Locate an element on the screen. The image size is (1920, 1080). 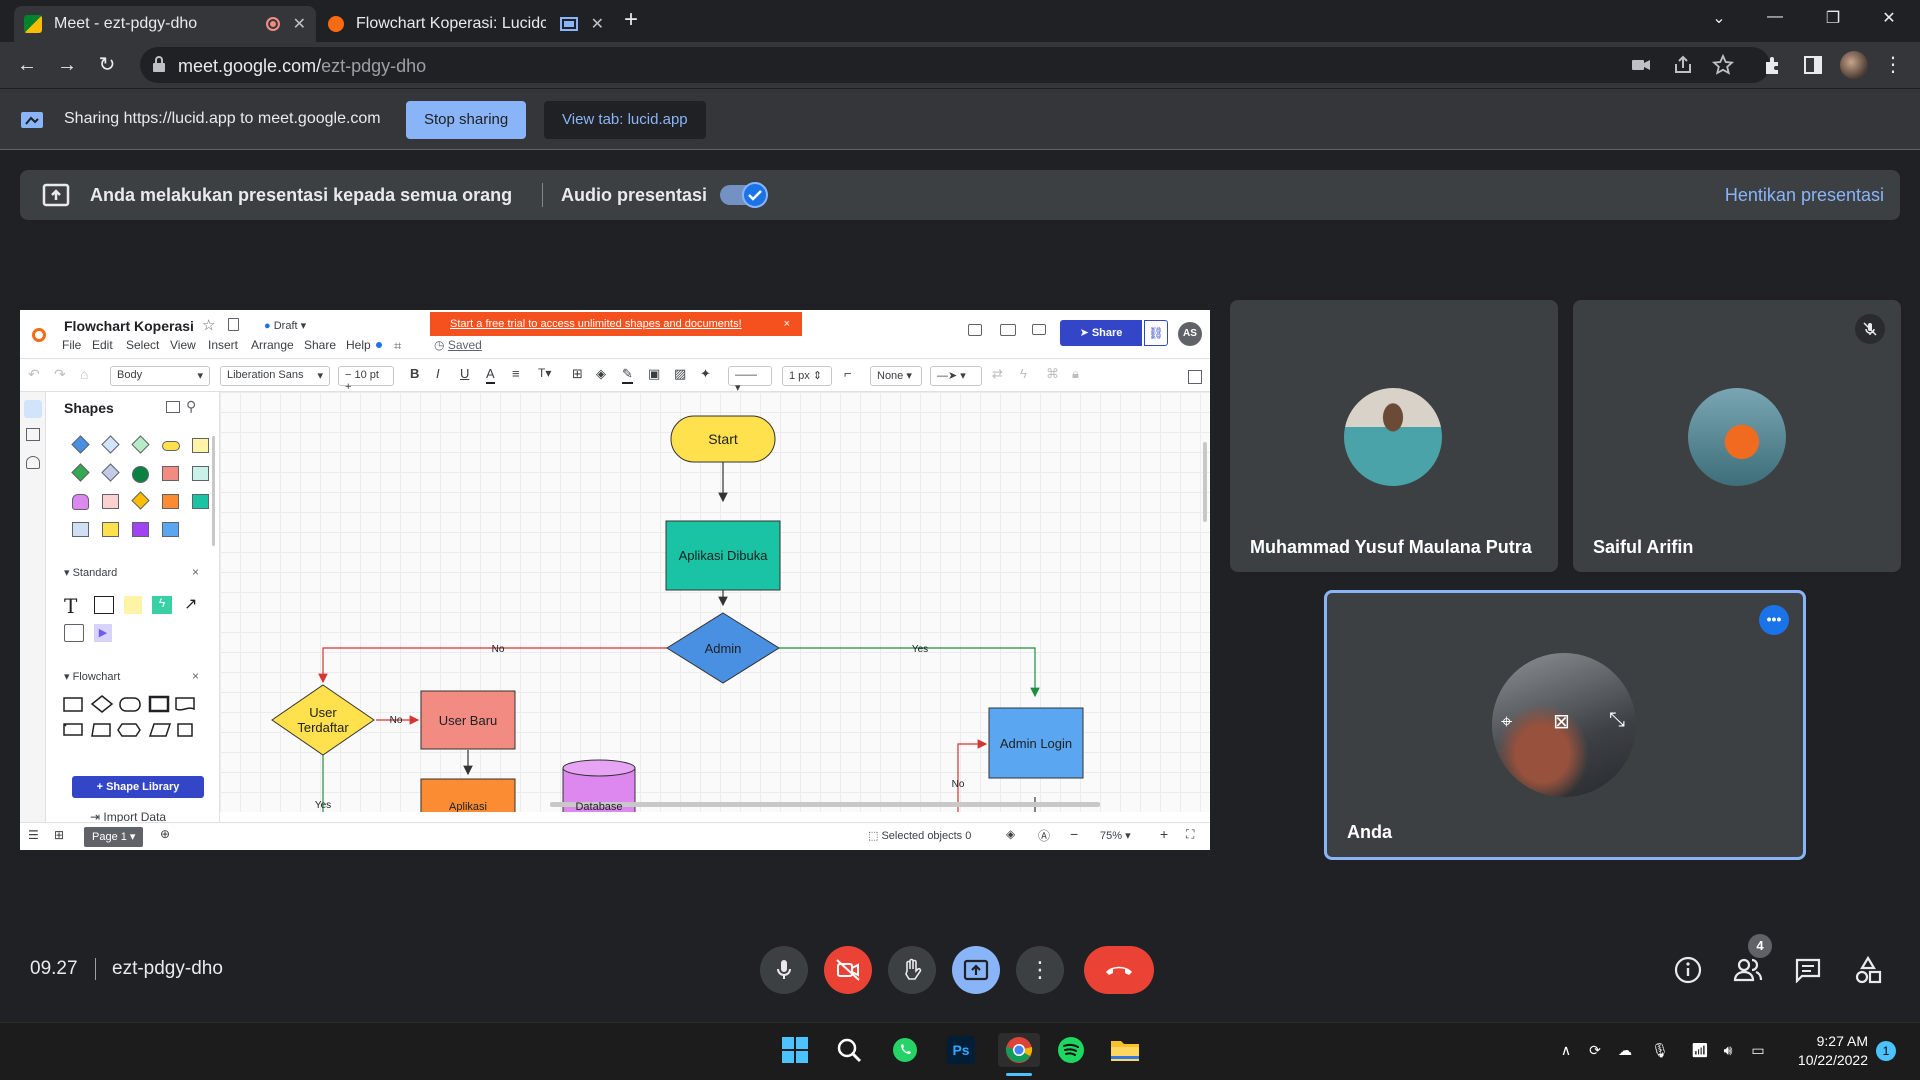
flowchart-header: ▾ Flowchart is located at coordinates (92, 676).